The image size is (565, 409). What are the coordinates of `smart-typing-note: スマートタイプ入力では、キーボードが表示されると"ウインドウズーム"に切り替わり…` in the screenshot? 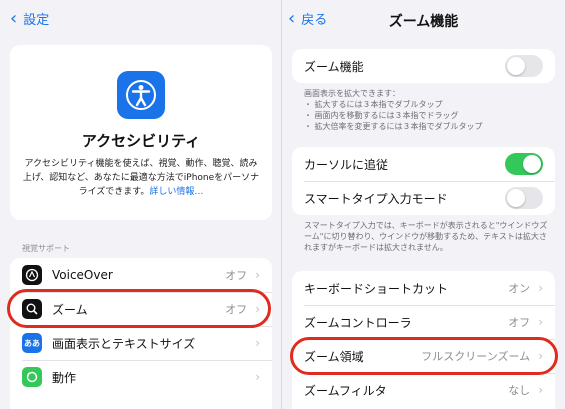 It's located at (426, 236).